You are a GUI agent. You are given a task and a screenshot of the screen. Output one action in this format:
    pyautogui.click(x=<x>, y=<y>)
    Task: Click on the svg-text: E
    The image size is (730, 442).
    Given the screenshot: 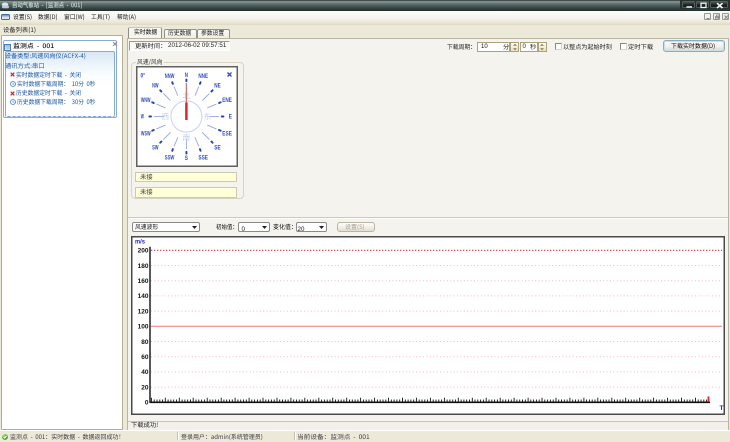 What is the action you would take?
    pyautogui.click(x=230, y=117)
    